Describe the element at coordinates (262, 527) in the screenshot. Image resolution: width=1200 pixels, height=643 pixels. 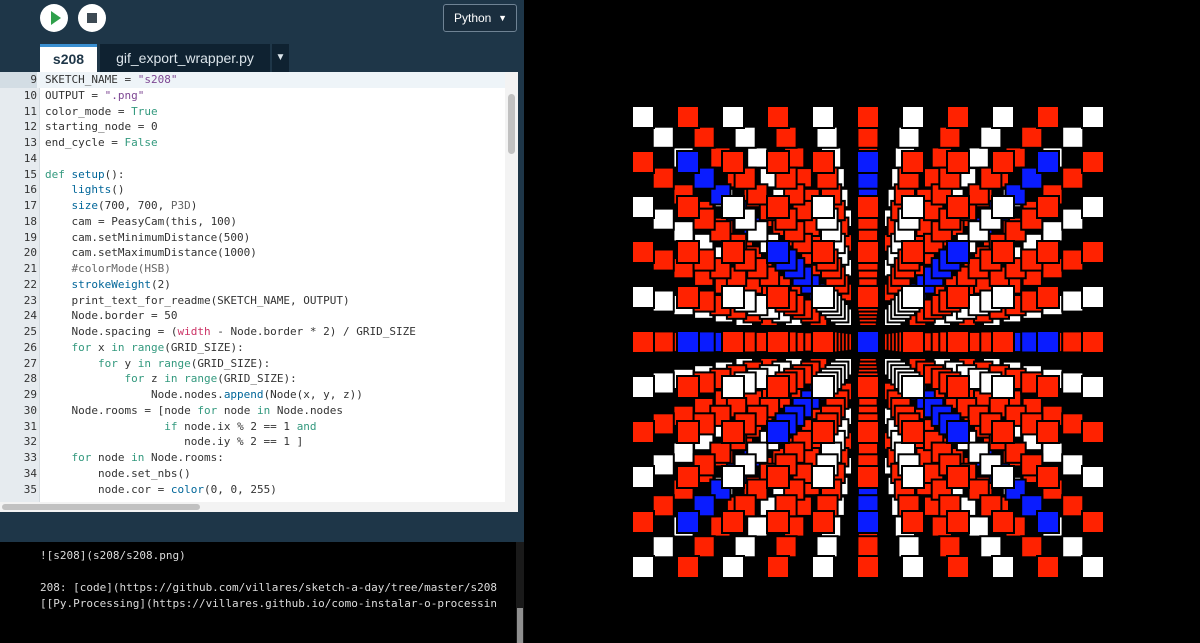
I see `console-divider` at that location.